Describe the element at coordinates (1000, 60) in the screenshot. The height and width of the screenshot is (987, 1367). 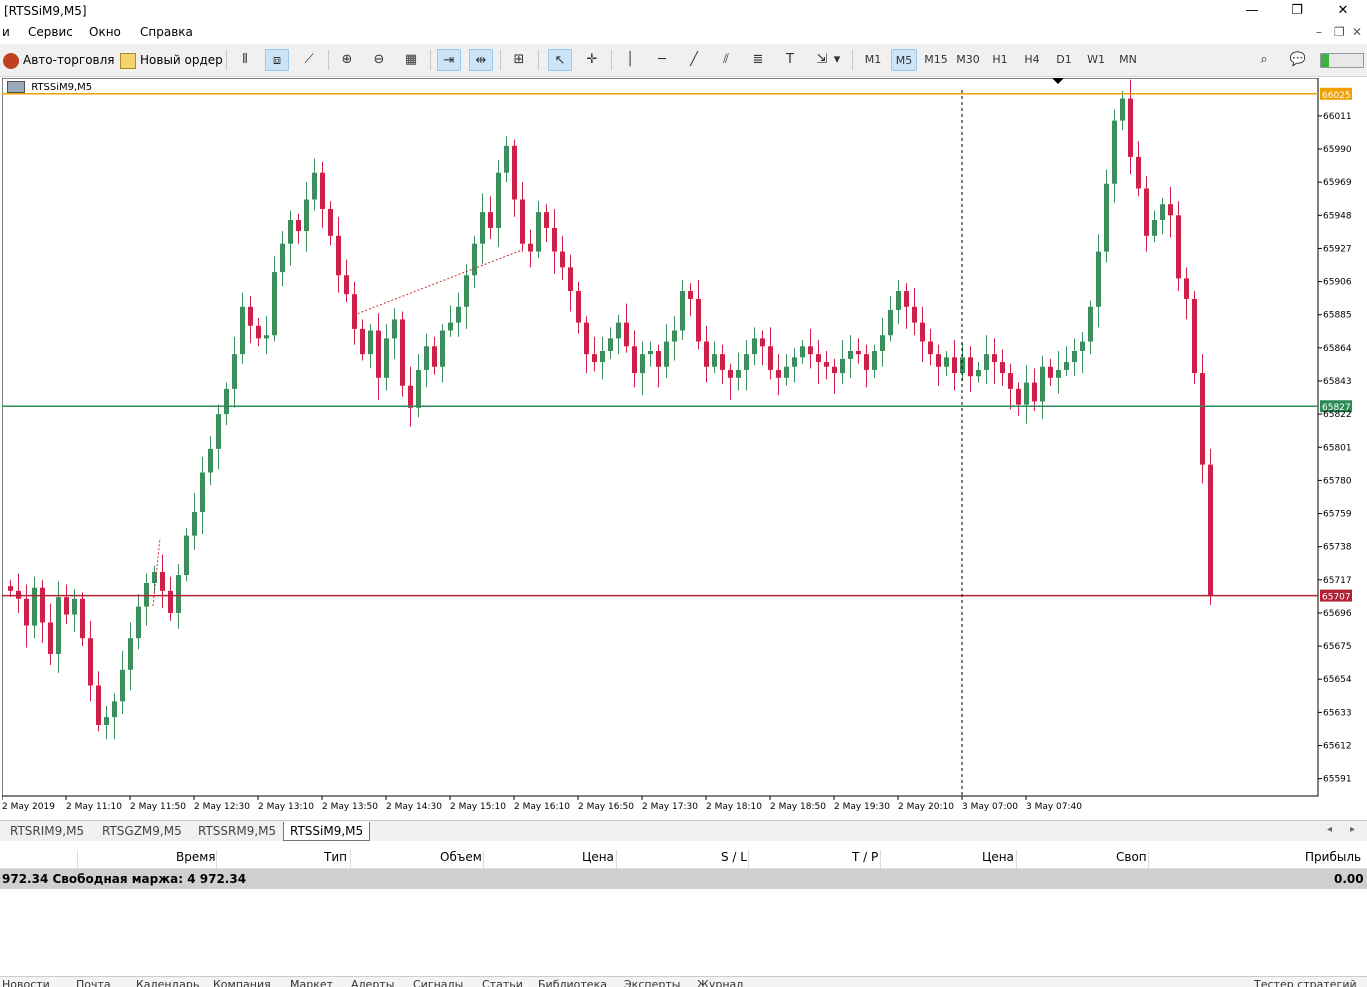
I see `timeframe-h1: H1` at that location.